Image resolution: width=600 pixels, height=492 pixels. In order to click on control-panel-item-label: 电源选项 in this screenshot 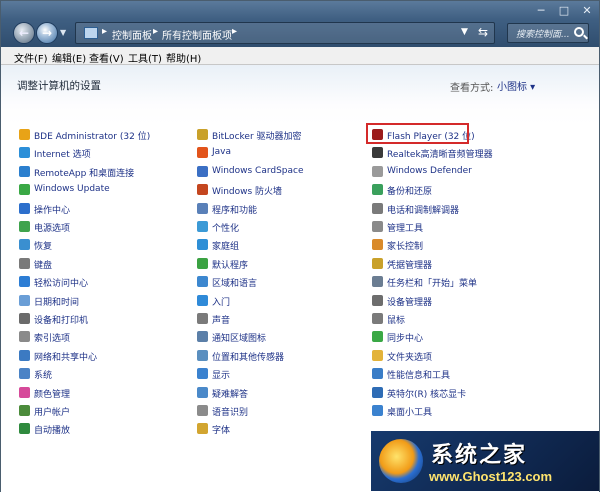, I will do `click(52, 229)`.